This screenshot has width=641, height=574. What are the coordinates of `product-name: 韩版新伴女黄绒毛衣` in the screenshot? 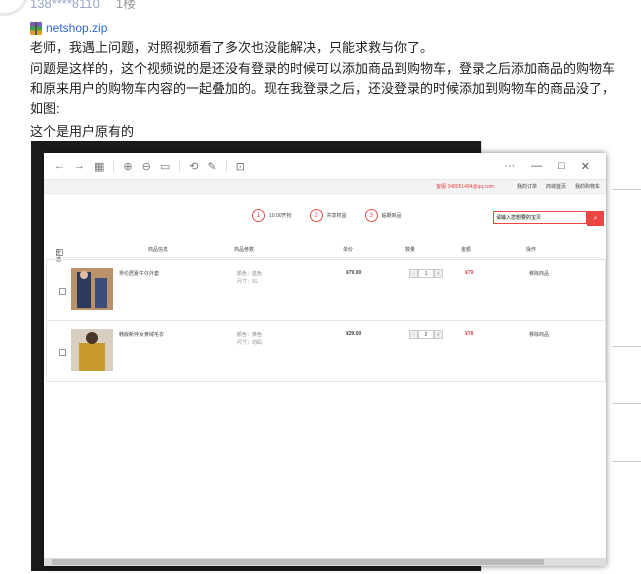 It's located at (141, 334).